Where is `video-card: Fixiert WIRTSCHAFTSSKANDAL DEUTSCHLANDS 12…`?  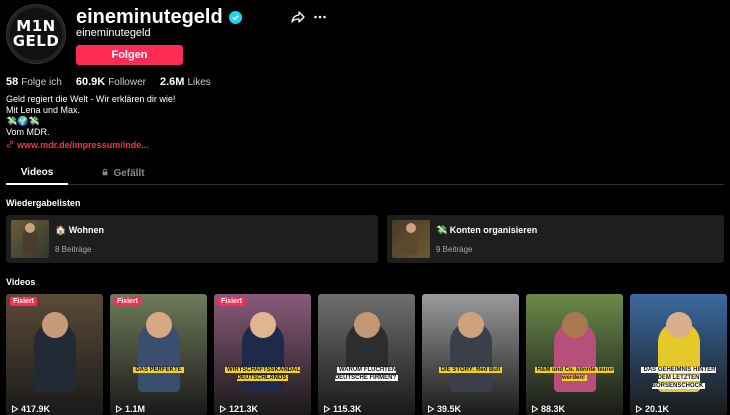
video-card: Fixiert WIRTSCHAFTSSKANDAL DEUTSCHLANDS 12… is located at coordinates (262, 354).